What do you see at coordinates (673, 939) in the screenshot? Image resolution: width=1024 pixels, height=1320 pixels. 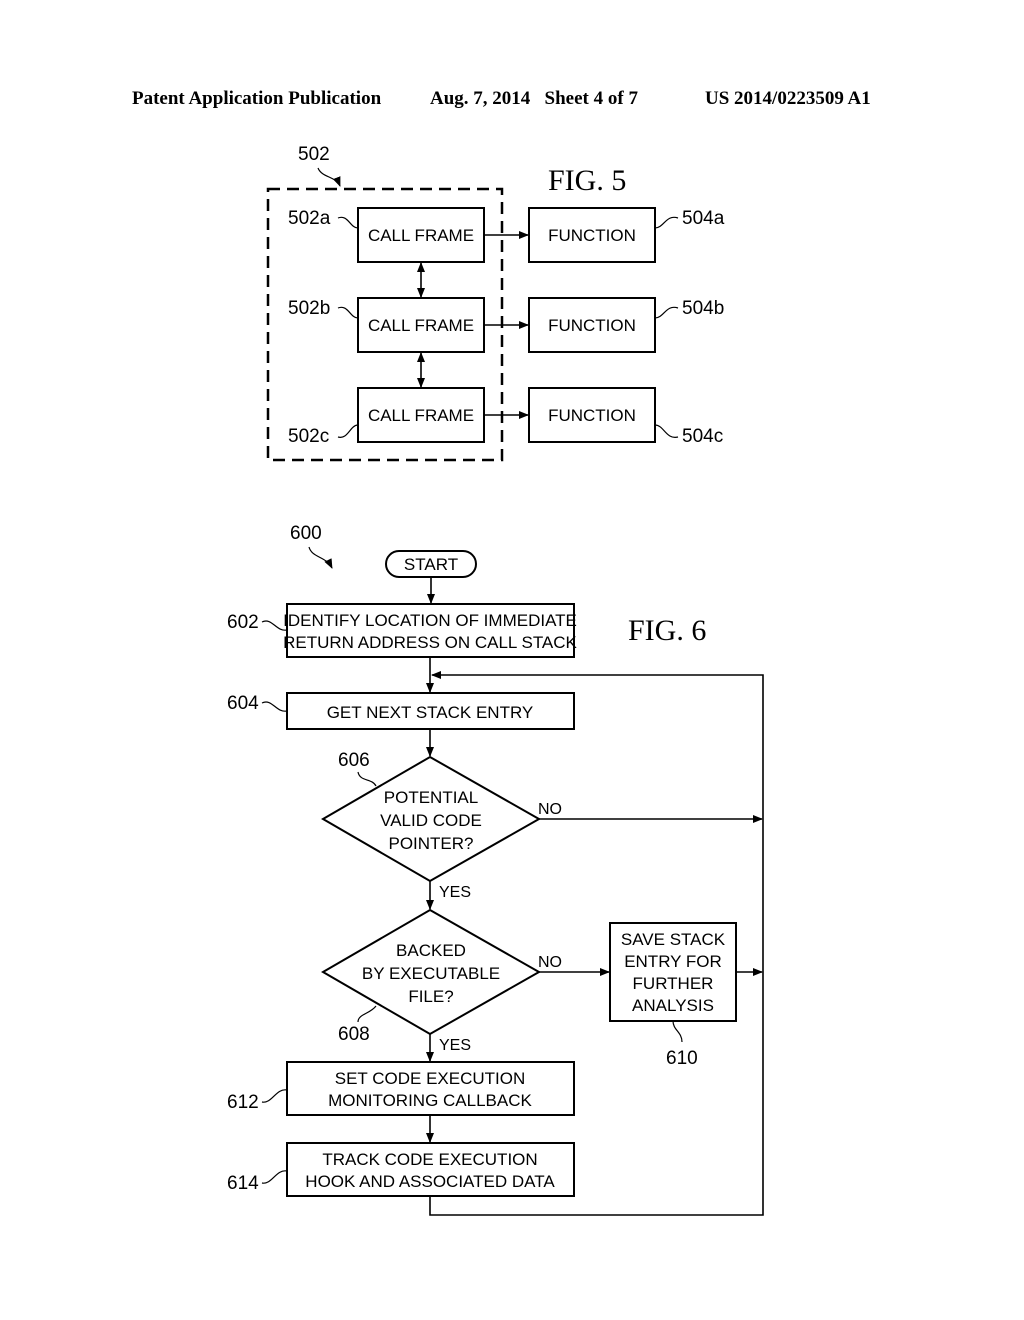 I see `step-text: SAVE STACK` at bounding box center [673, 939].